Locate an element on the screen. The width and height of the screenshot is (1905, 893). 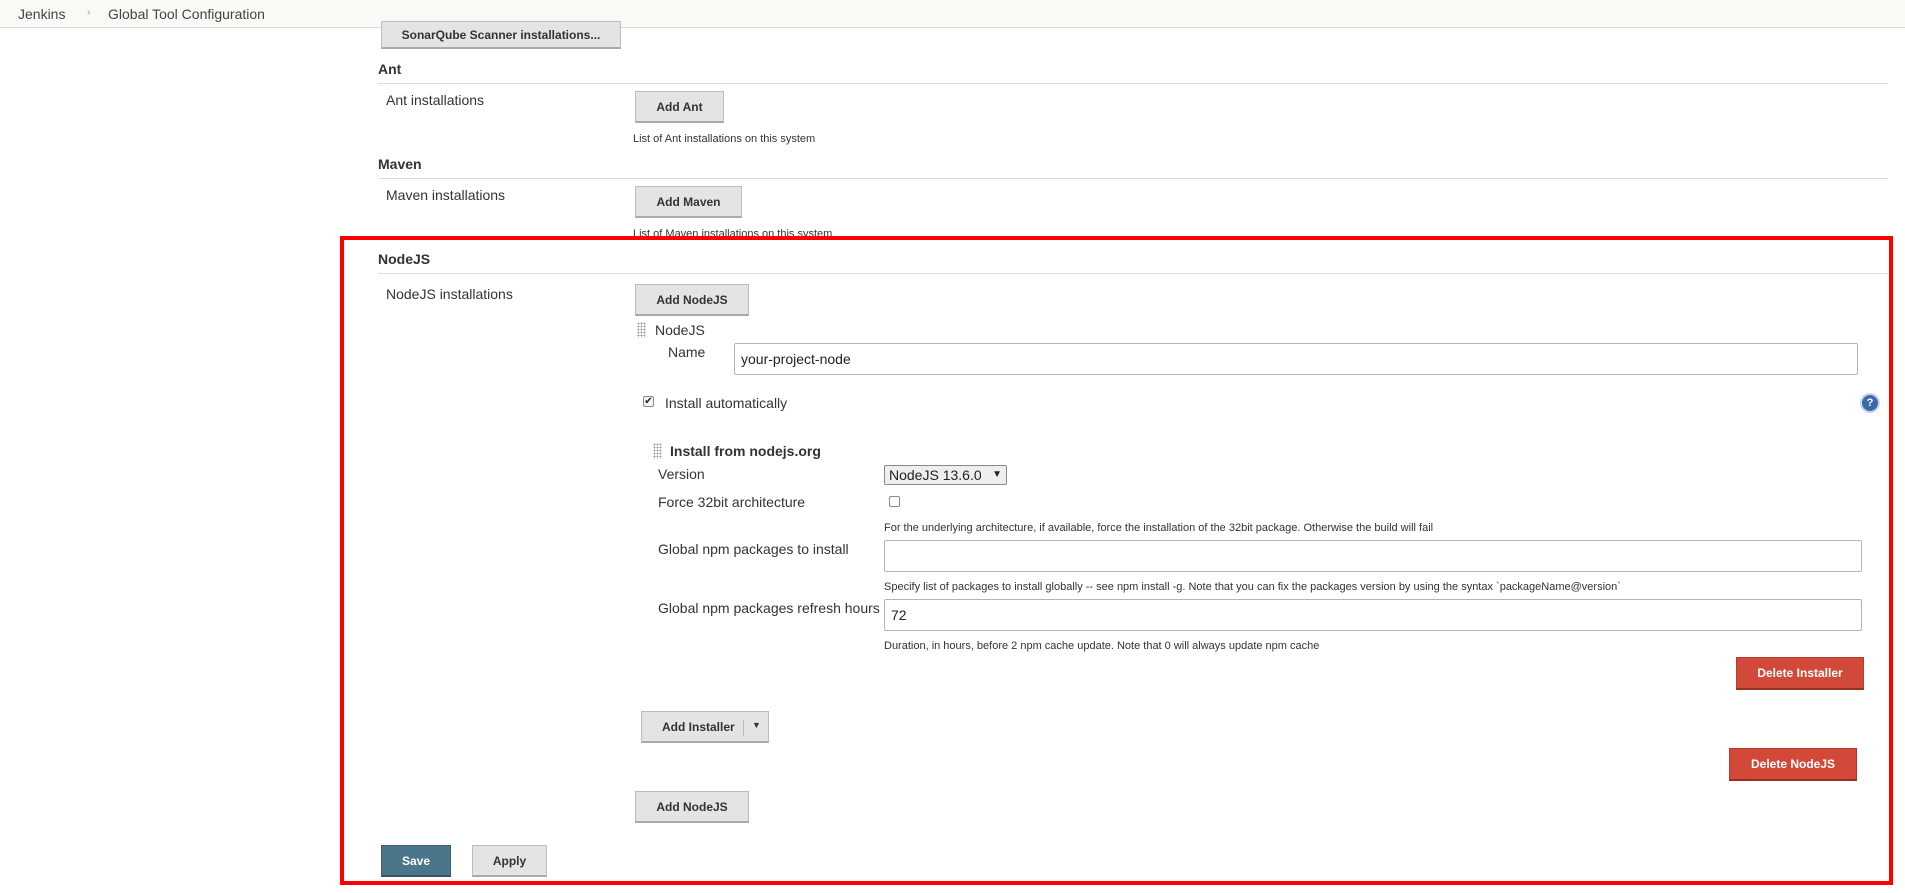
force-32bit-label: Force 32bit architecture is located at coordinates (732, 502).